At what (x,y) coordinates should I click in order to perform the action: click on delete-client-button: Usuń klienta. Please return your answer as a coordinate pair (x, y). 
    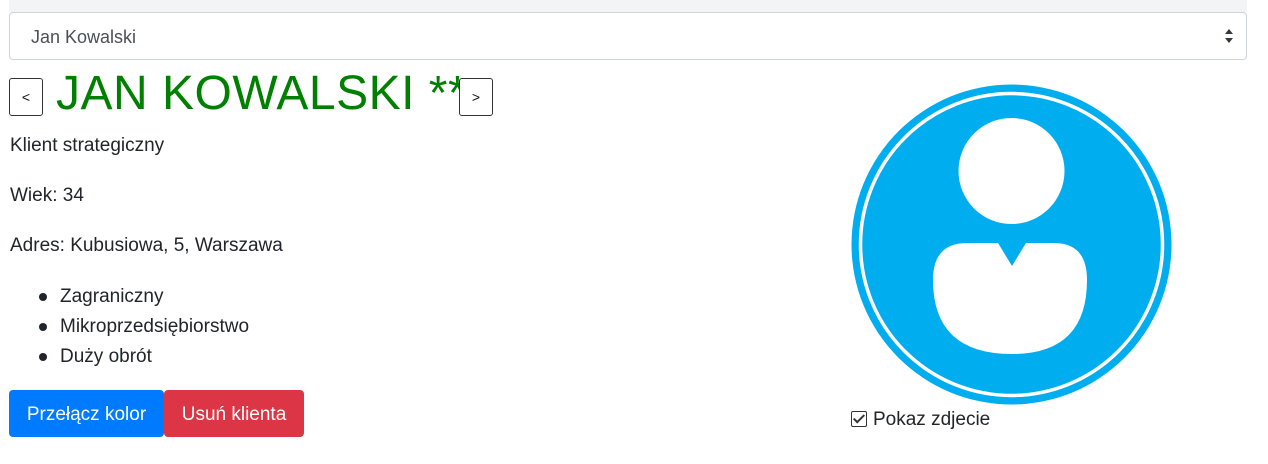
    Looking at the image, I should click on (234, 413).